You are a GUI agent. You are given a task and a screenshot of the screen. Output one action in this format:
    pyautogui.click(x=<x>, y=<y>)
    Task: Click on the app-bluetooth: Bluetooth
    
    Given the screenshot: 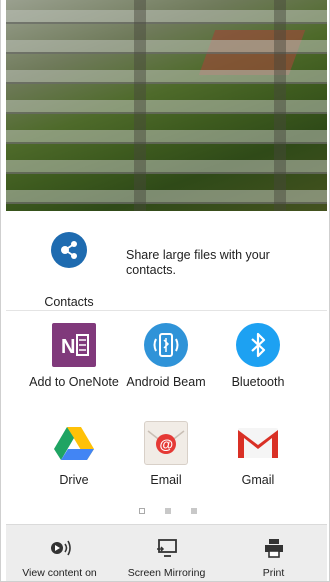 What is the action you would take?
    pyautogui.click(x=258, y=356)
    